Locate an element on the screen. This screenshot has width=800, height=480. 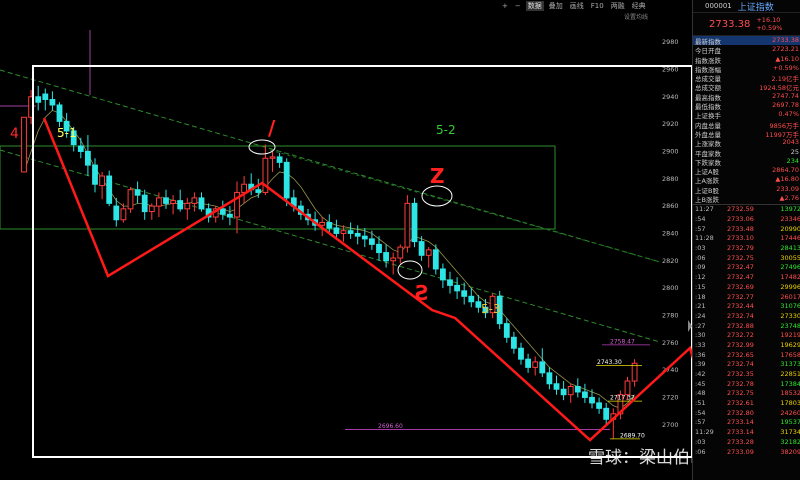
stat-row: 总成交额 1924.58亿元 is located at coordinates (746, 87).